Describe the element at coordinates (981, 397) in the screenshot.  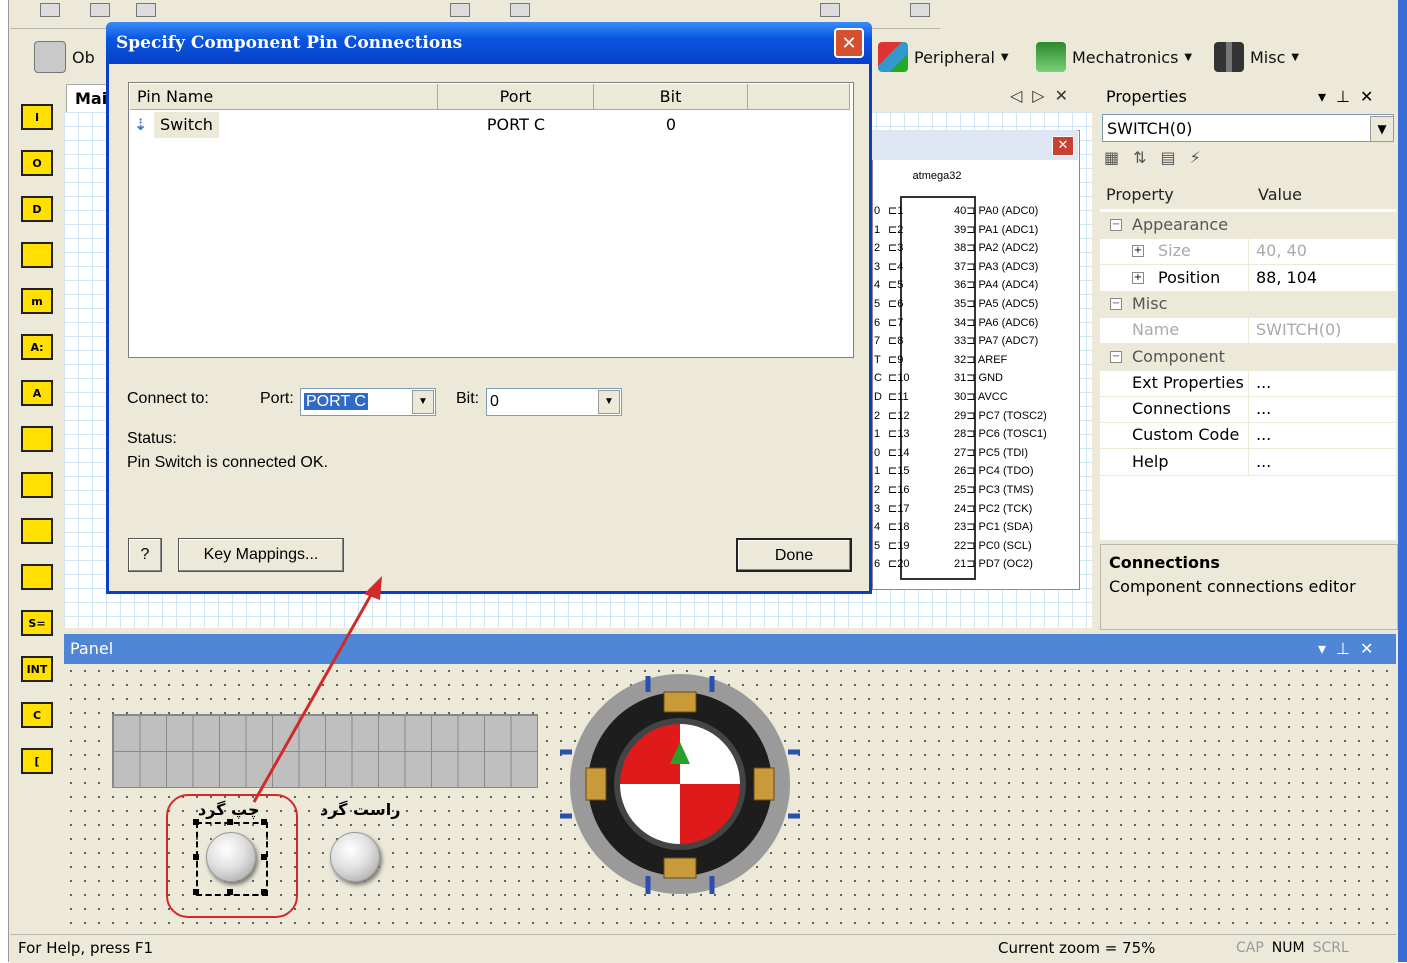
I see `chip-pin-right: 30⊐ AVCC` at that location.